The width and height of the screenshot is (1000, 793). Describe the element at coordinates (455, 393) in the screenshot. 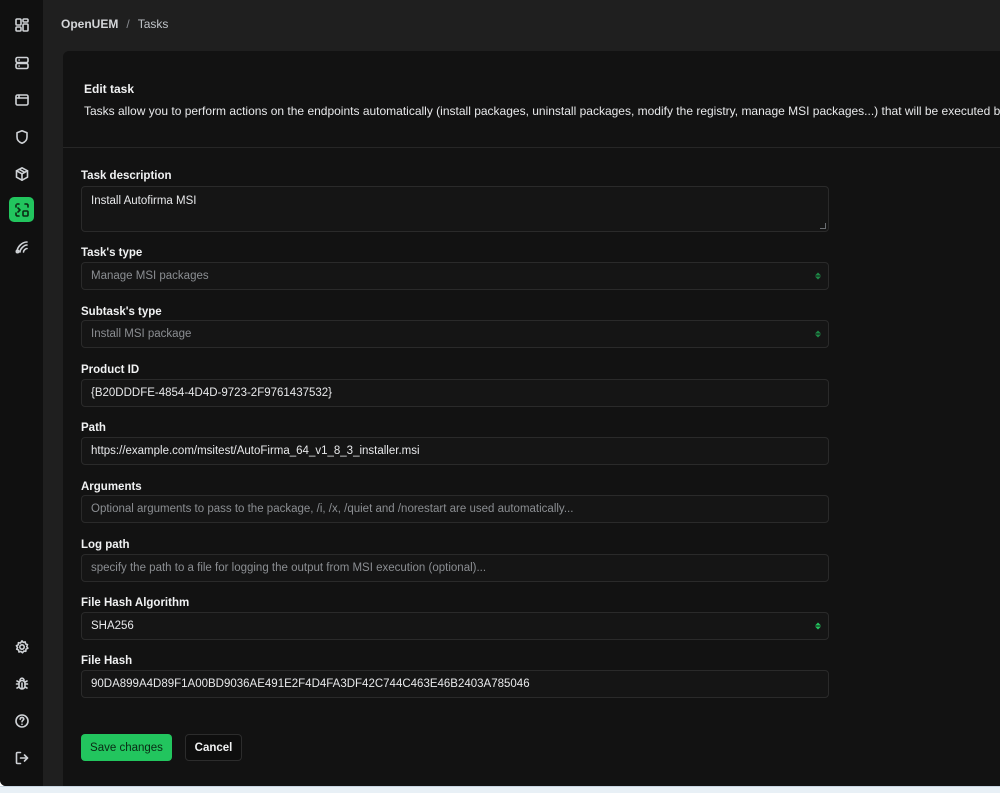

I see `product-id-input: {B20DDDFE-4854-4D4D-9723-2F9761437532}` at that location.